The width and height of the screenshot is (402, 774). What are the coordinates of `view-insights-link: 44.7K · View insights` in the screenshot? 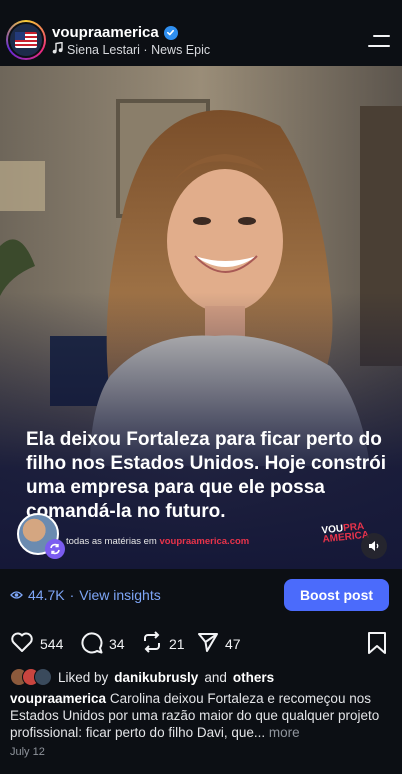 It's located at (85, 595).